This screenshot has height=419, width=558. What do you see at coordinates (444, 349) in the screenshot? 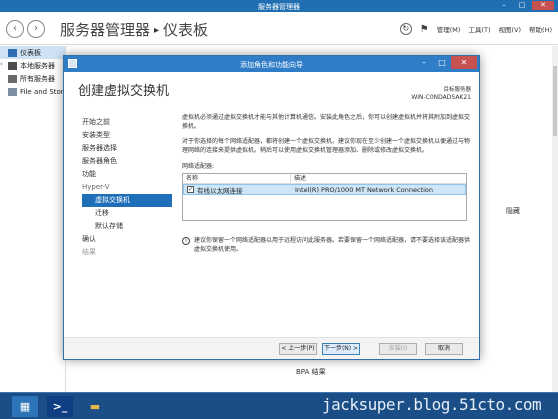
I see `cancel-button: 取消` at bounding box center [444, 349].